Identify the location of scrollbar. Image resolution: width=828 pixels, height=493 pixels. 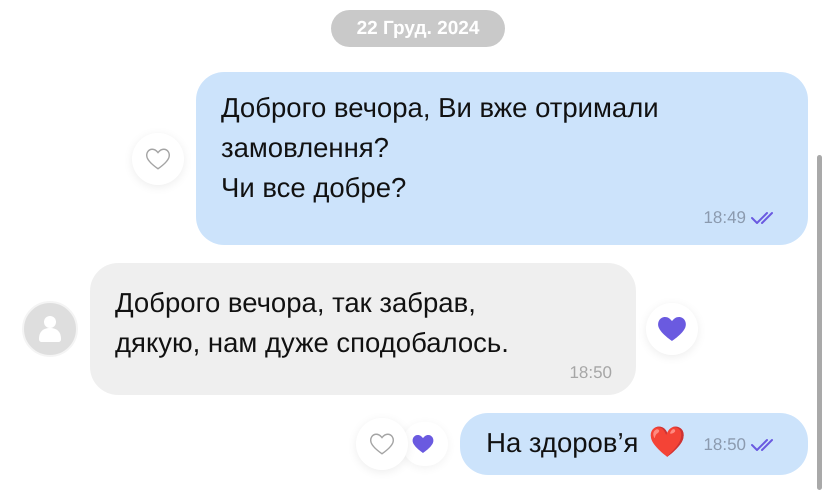
(819, 322).